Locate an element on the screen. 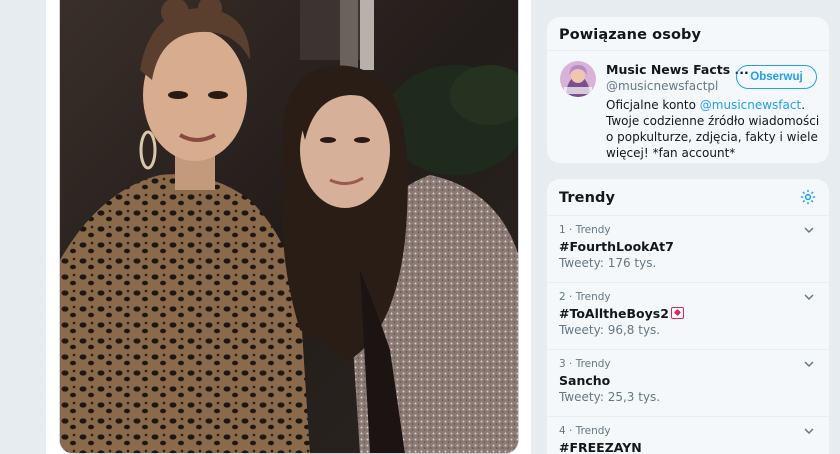 The height and width of the screenshot is (454, 840). gear-icon is located at coordinates (808, 197).